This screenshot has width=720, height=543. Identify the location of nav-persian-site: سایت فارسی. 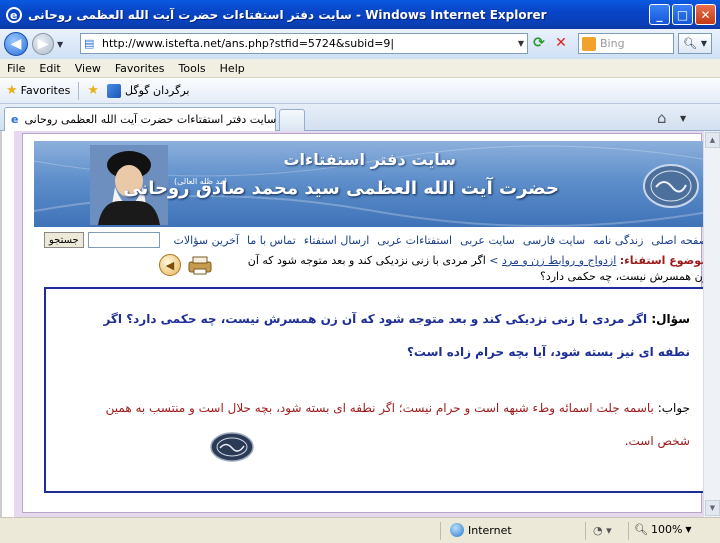
(554, 240).